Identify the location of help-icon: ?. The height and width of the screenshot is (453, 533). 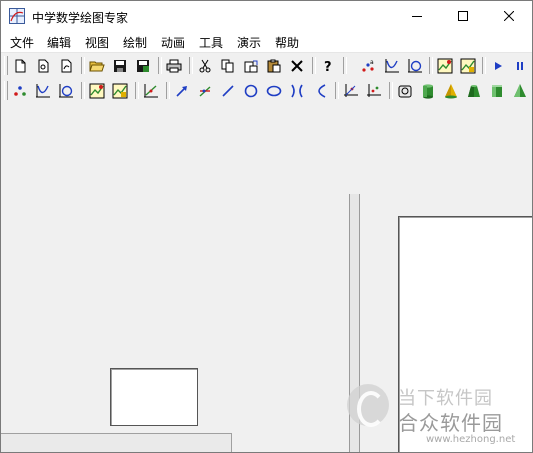
(328, 66).